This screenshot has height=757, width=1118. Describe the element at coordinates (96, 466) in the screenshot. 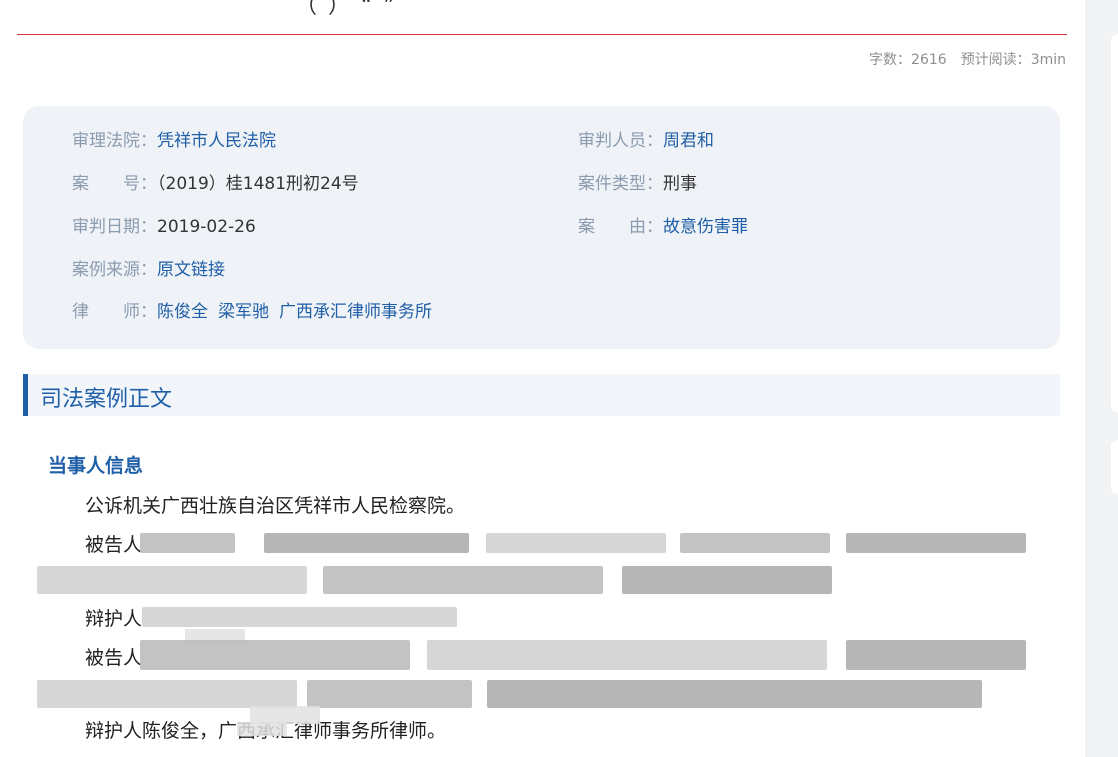

I see `party-info-heading: 当事人信息` at that location.